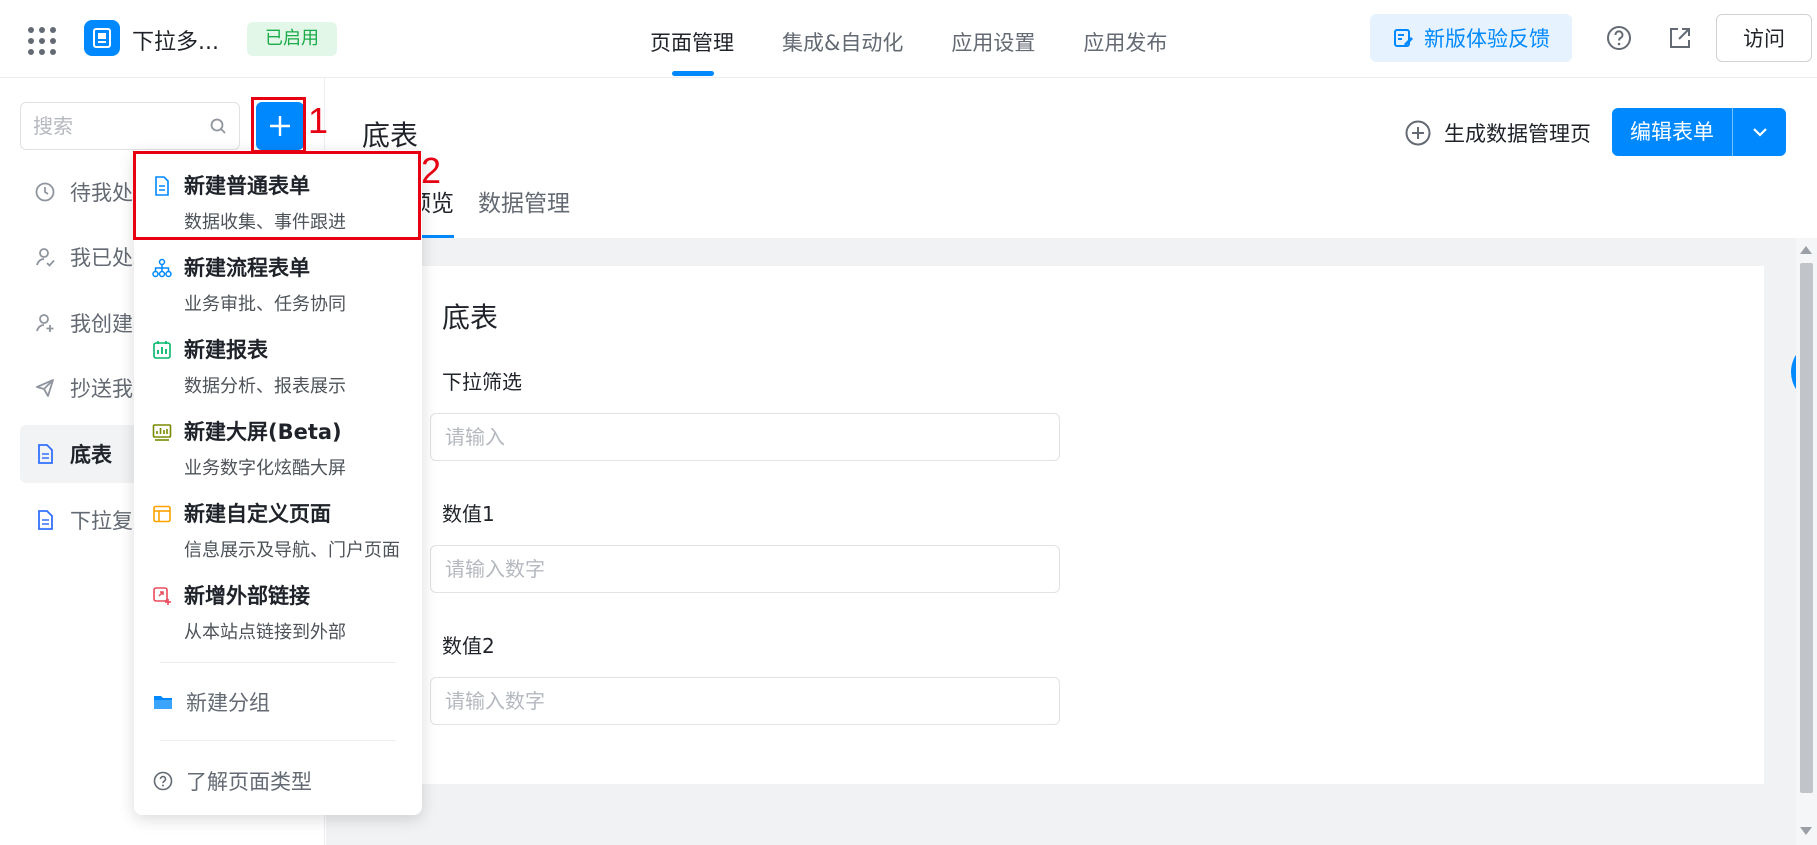  Describe the element at coordinates (226, 350) in the screenshot. I see `menu-item-title: 新建报表` at that location.